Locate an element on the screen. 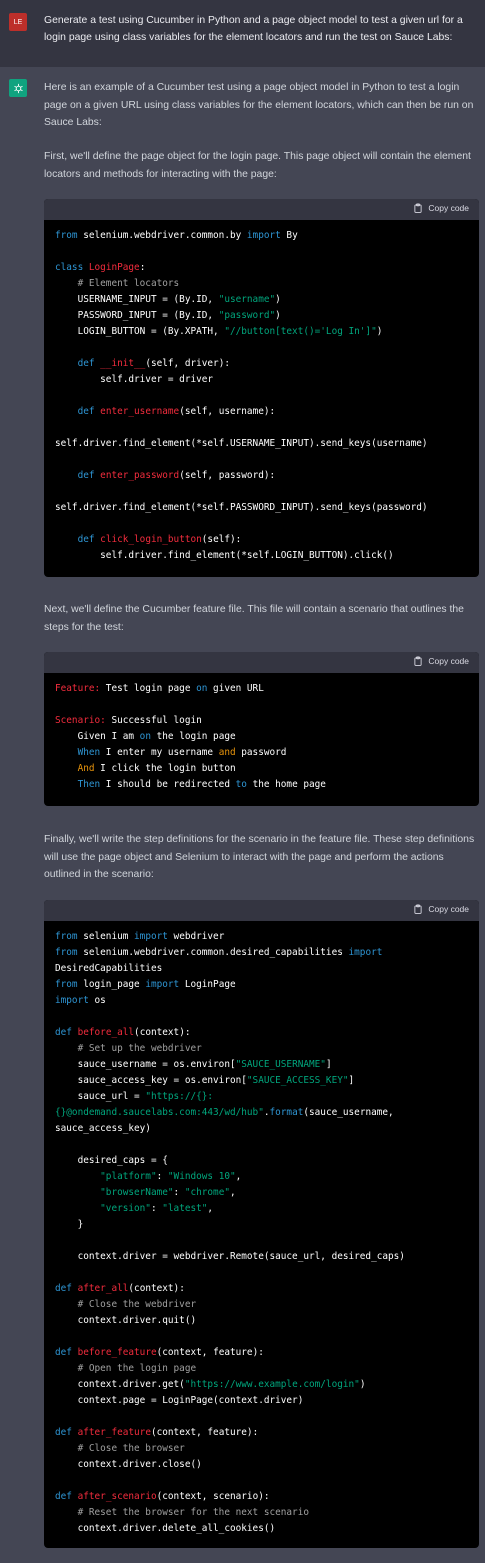  user-avatar: LE is located at coordinates (18, 22).